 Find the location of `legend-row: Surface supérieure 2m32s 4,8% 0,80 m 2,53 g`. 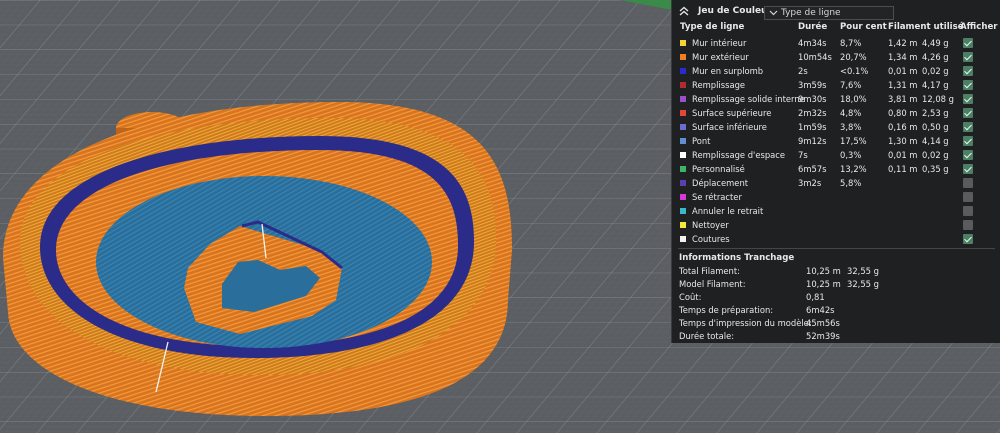

legend-row: Surface supérieure 2m32s 4,8% 0,80 m 2,53 g is located at coordinates (836, 114).